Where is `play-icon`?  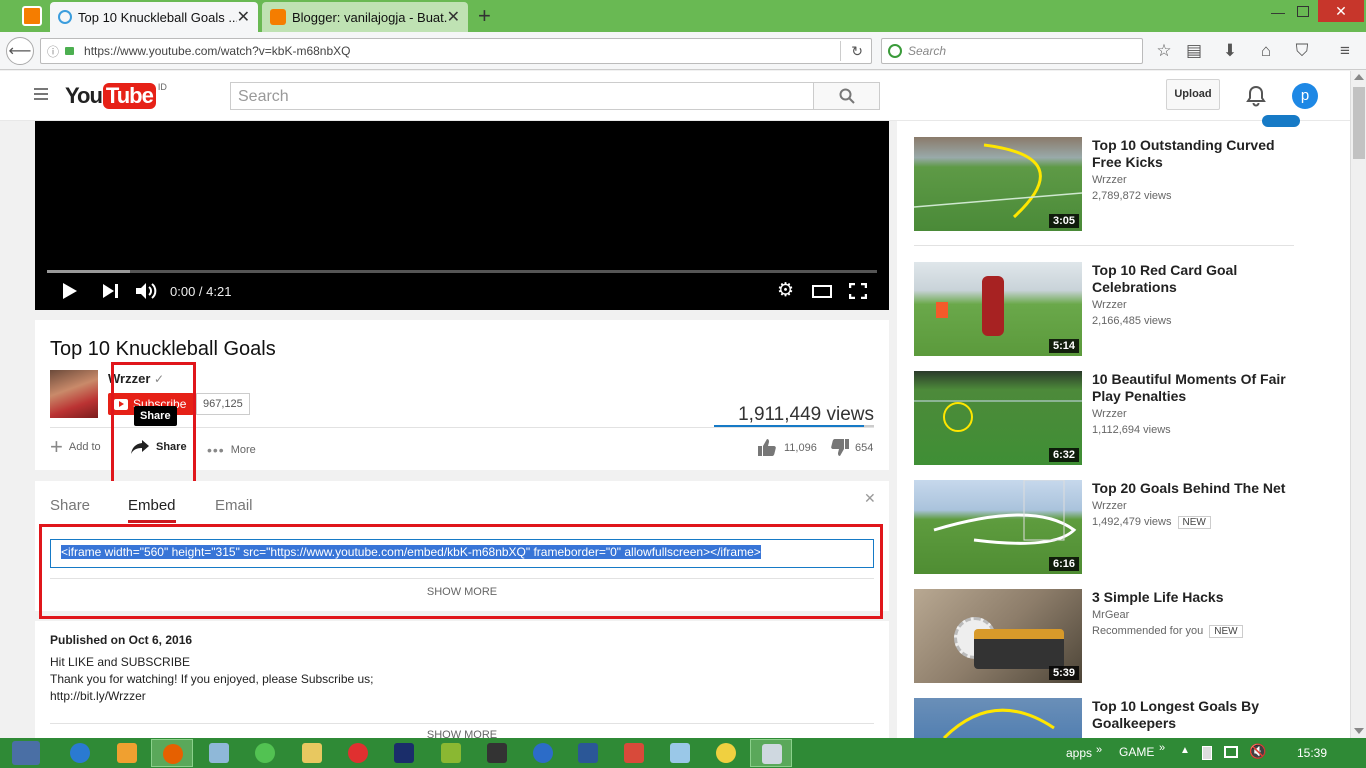 play-icon is located at coordinates (70, 291).